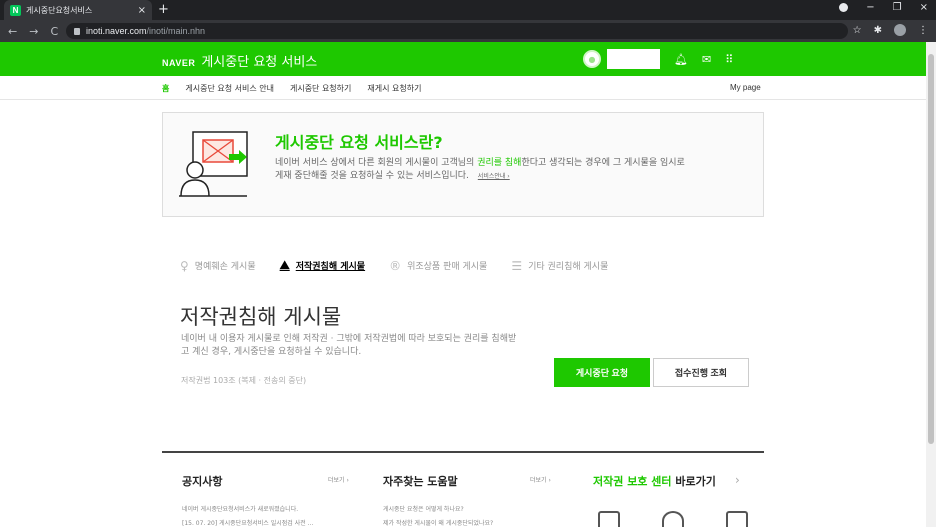 Image resolution: width=936 pixels, height=527 pixels. What do you see at coordinates (213, 164) in the screenshot?
I see `intro-illustration-icon` at bounding box center [213, 164].